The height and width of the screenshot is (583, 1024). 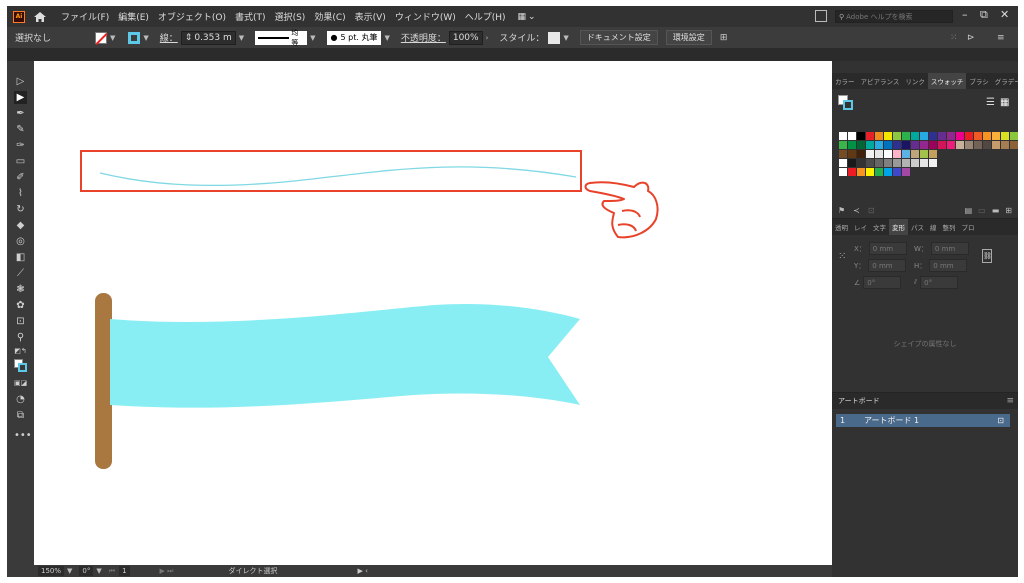 What do you see at coordinates (965, 14) in the screenshot?
I see `minimize-button: –` at bounding box center [965, 14].